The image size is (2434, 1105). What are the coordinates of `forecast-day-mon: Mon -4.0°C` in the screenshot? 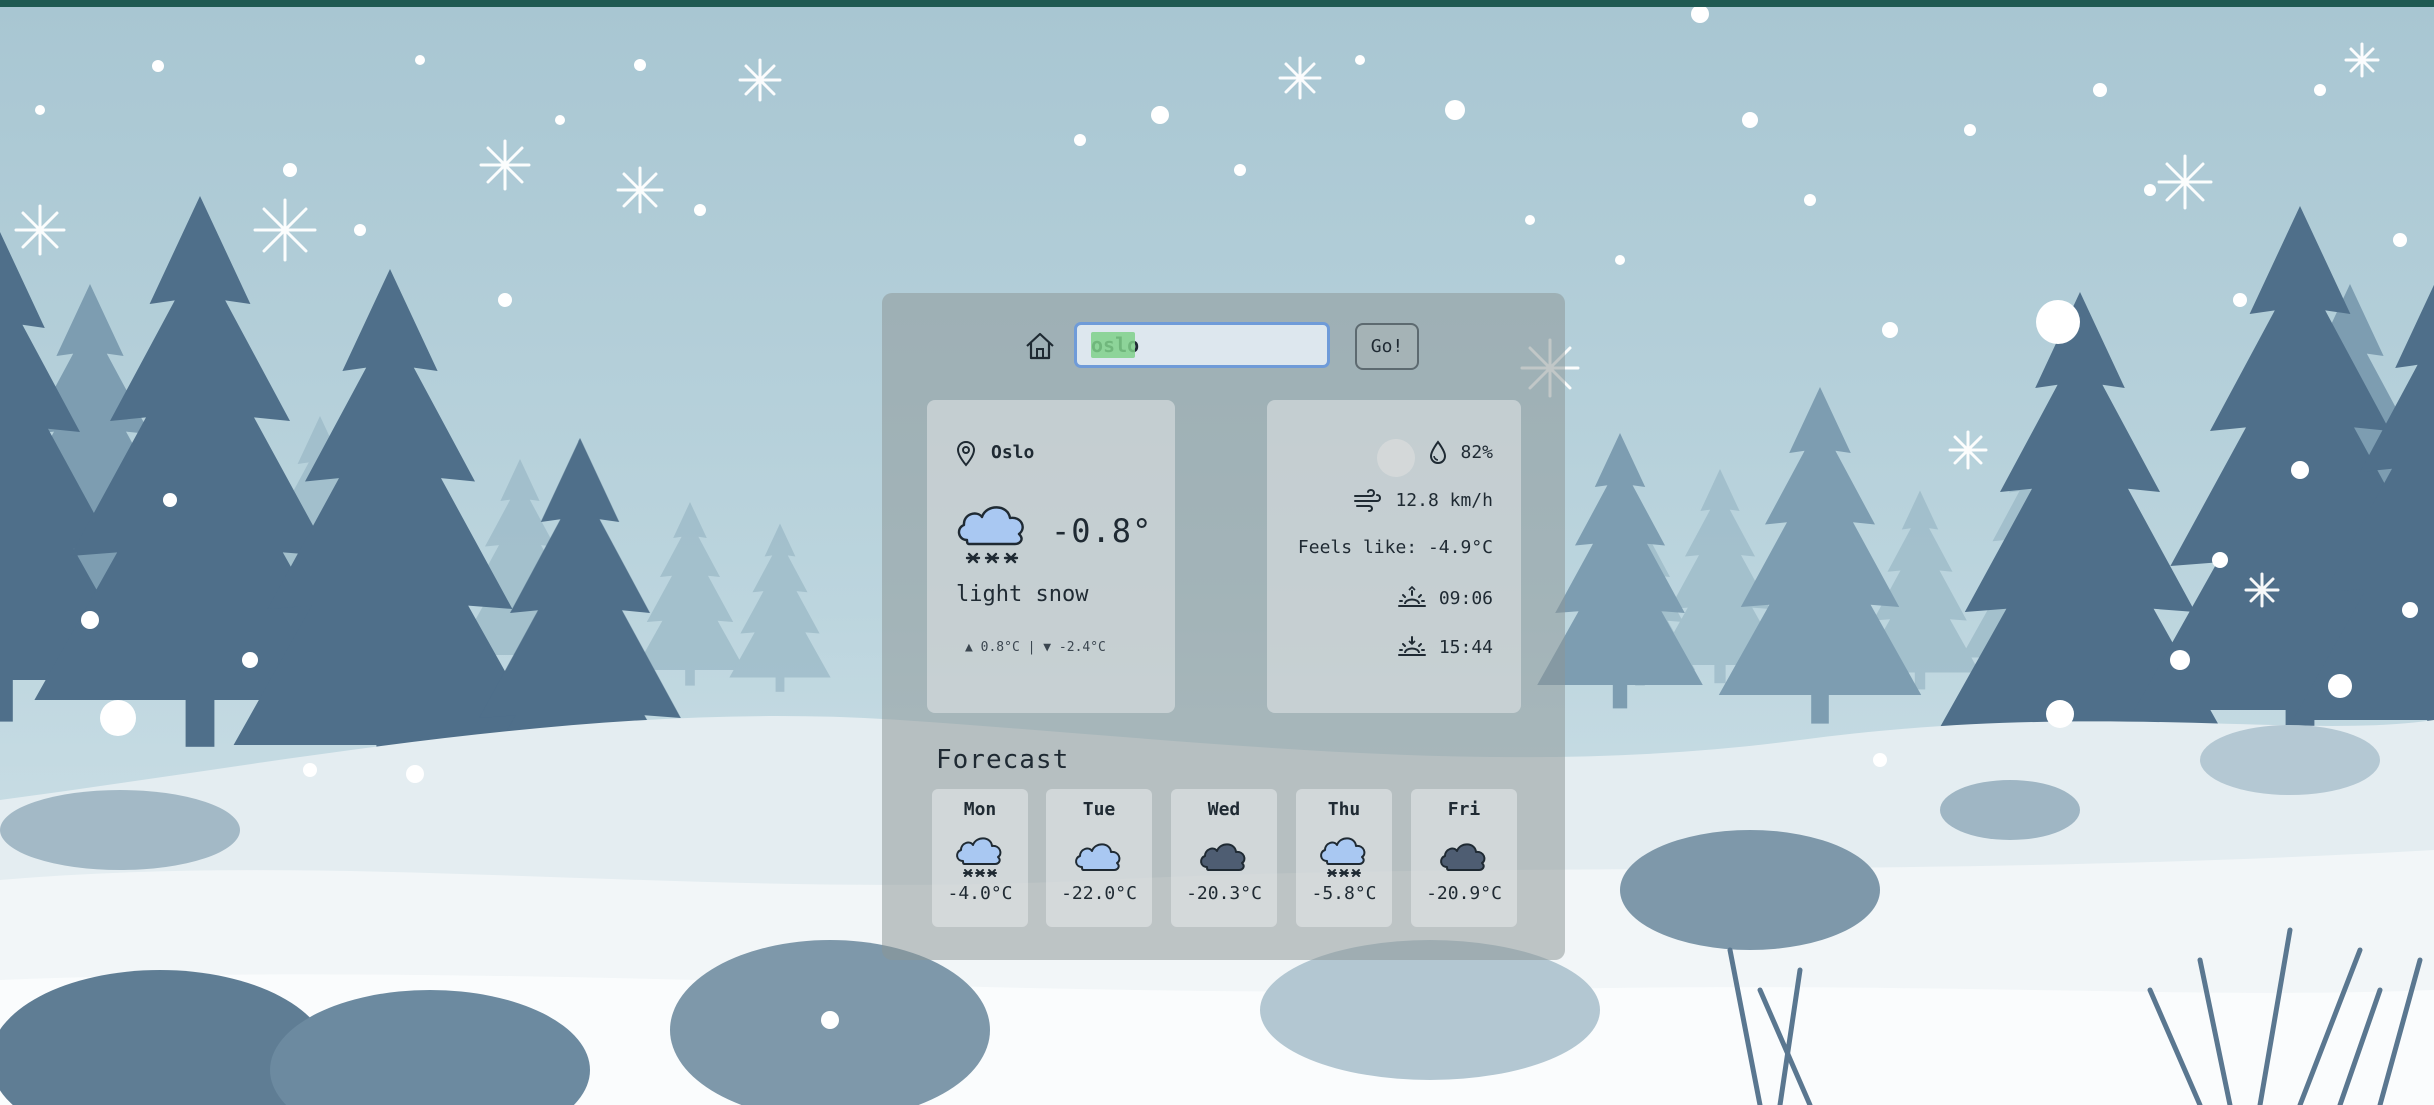 It's located at (980, 858).